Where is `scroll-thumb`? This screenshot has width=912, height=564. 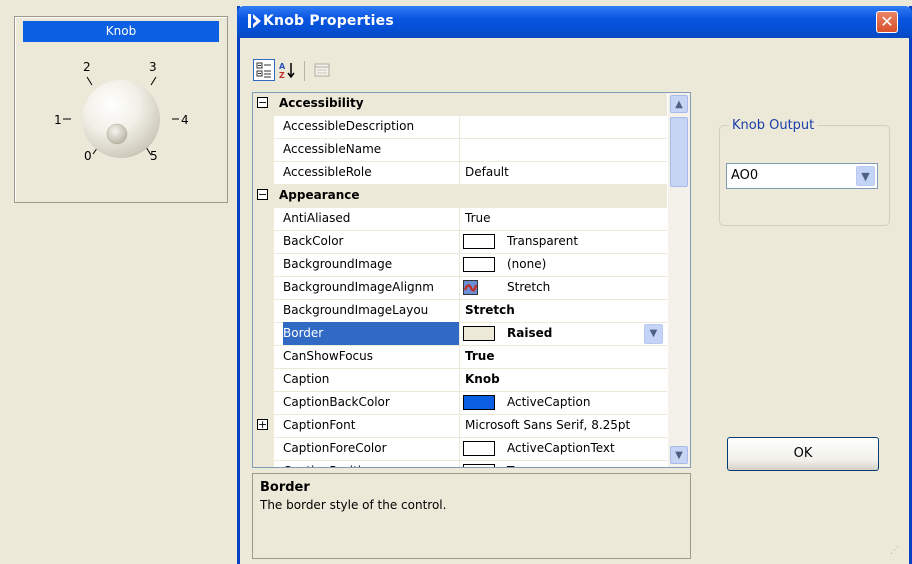
scroll-thumb is located at coordinates (679, 152).